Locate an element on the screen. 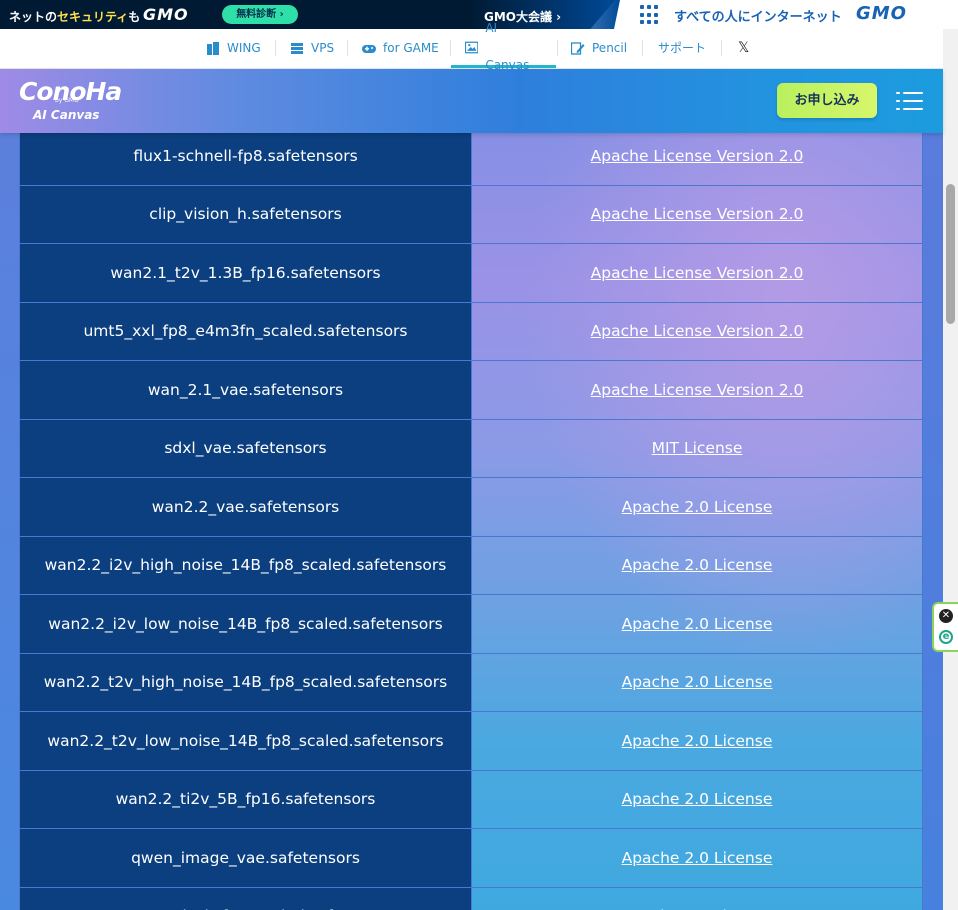 Image resolution: width=958 pixels, height=910 pixels. image-icon is located at coordinates (472, 47).